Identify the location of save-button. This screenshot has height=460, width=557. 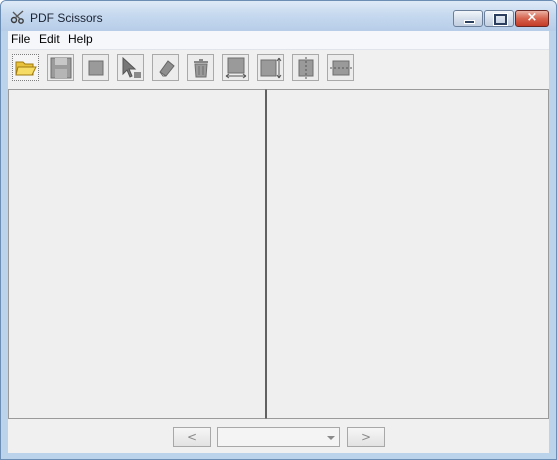
(60, 67).